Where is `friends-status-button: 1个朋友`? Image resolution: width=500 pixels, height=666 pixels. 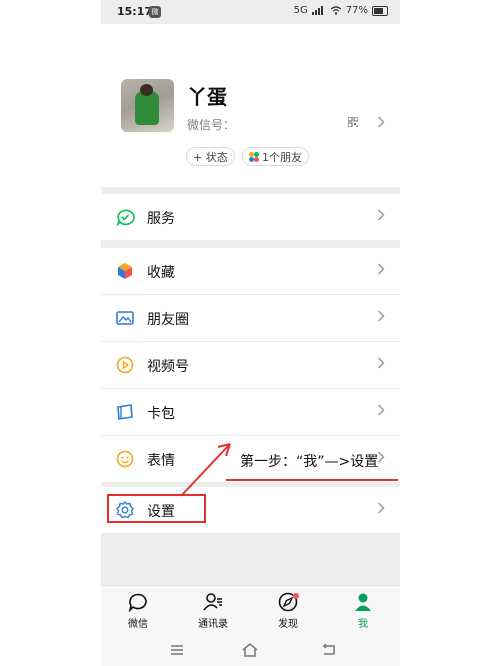 friends-status-button: 1个朋友 is located at coordinates (275, 156).